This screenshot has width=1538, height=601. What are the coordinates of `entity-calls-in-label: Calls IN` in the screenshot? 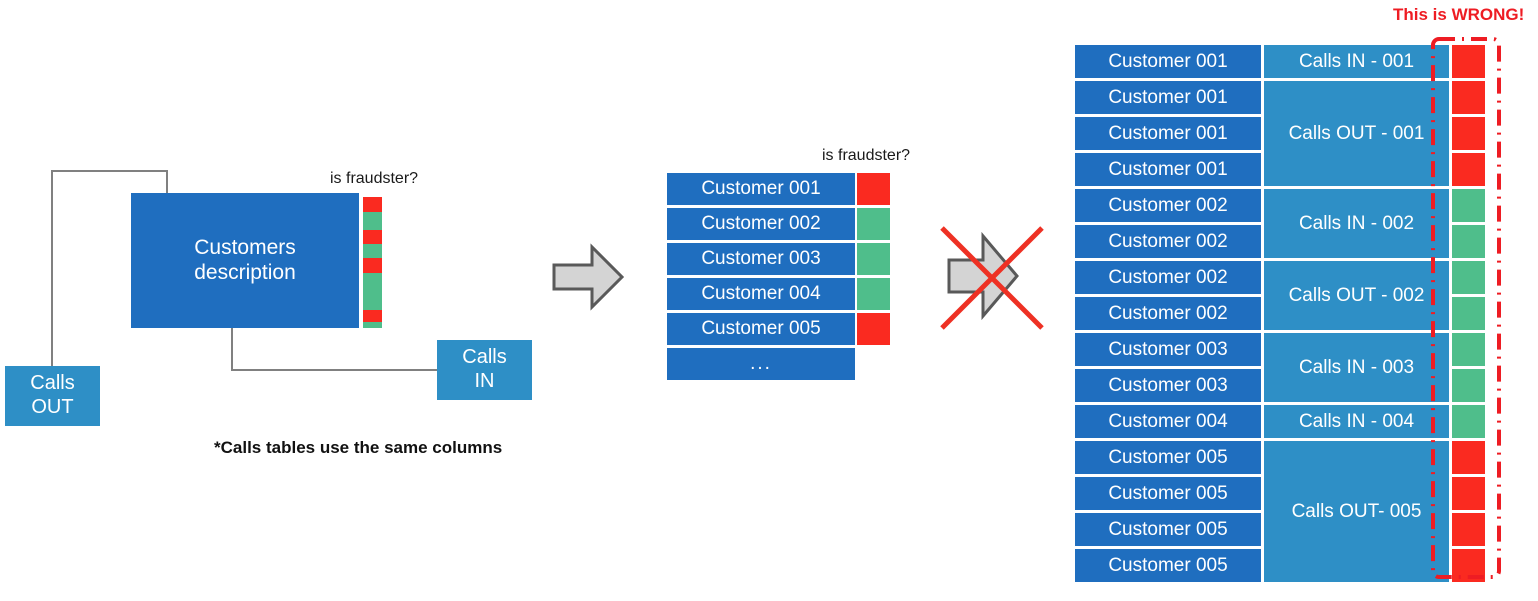 It's located at (484, 369).